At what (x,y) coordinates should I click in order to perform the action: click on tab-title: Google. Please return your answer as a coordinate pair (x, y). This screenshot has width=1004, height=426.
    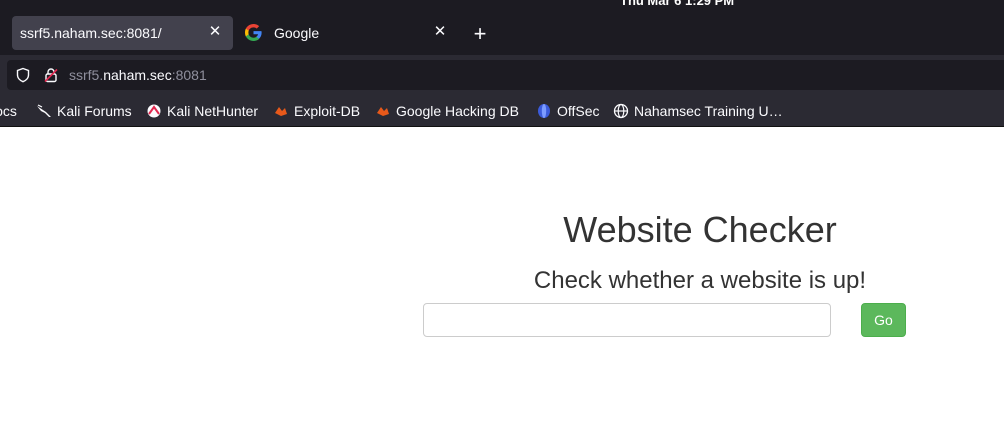
    Looking at the image, I should click on (297, 33).